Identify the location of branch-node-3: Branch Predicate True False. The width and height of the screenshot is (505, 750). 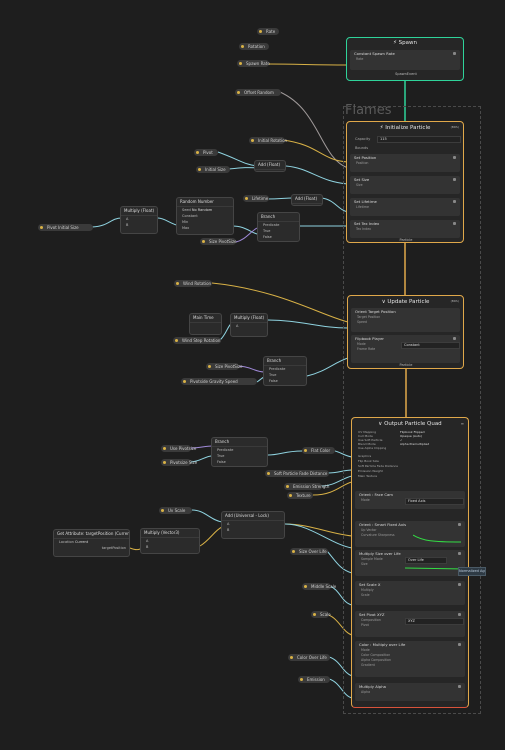
(239, 452).